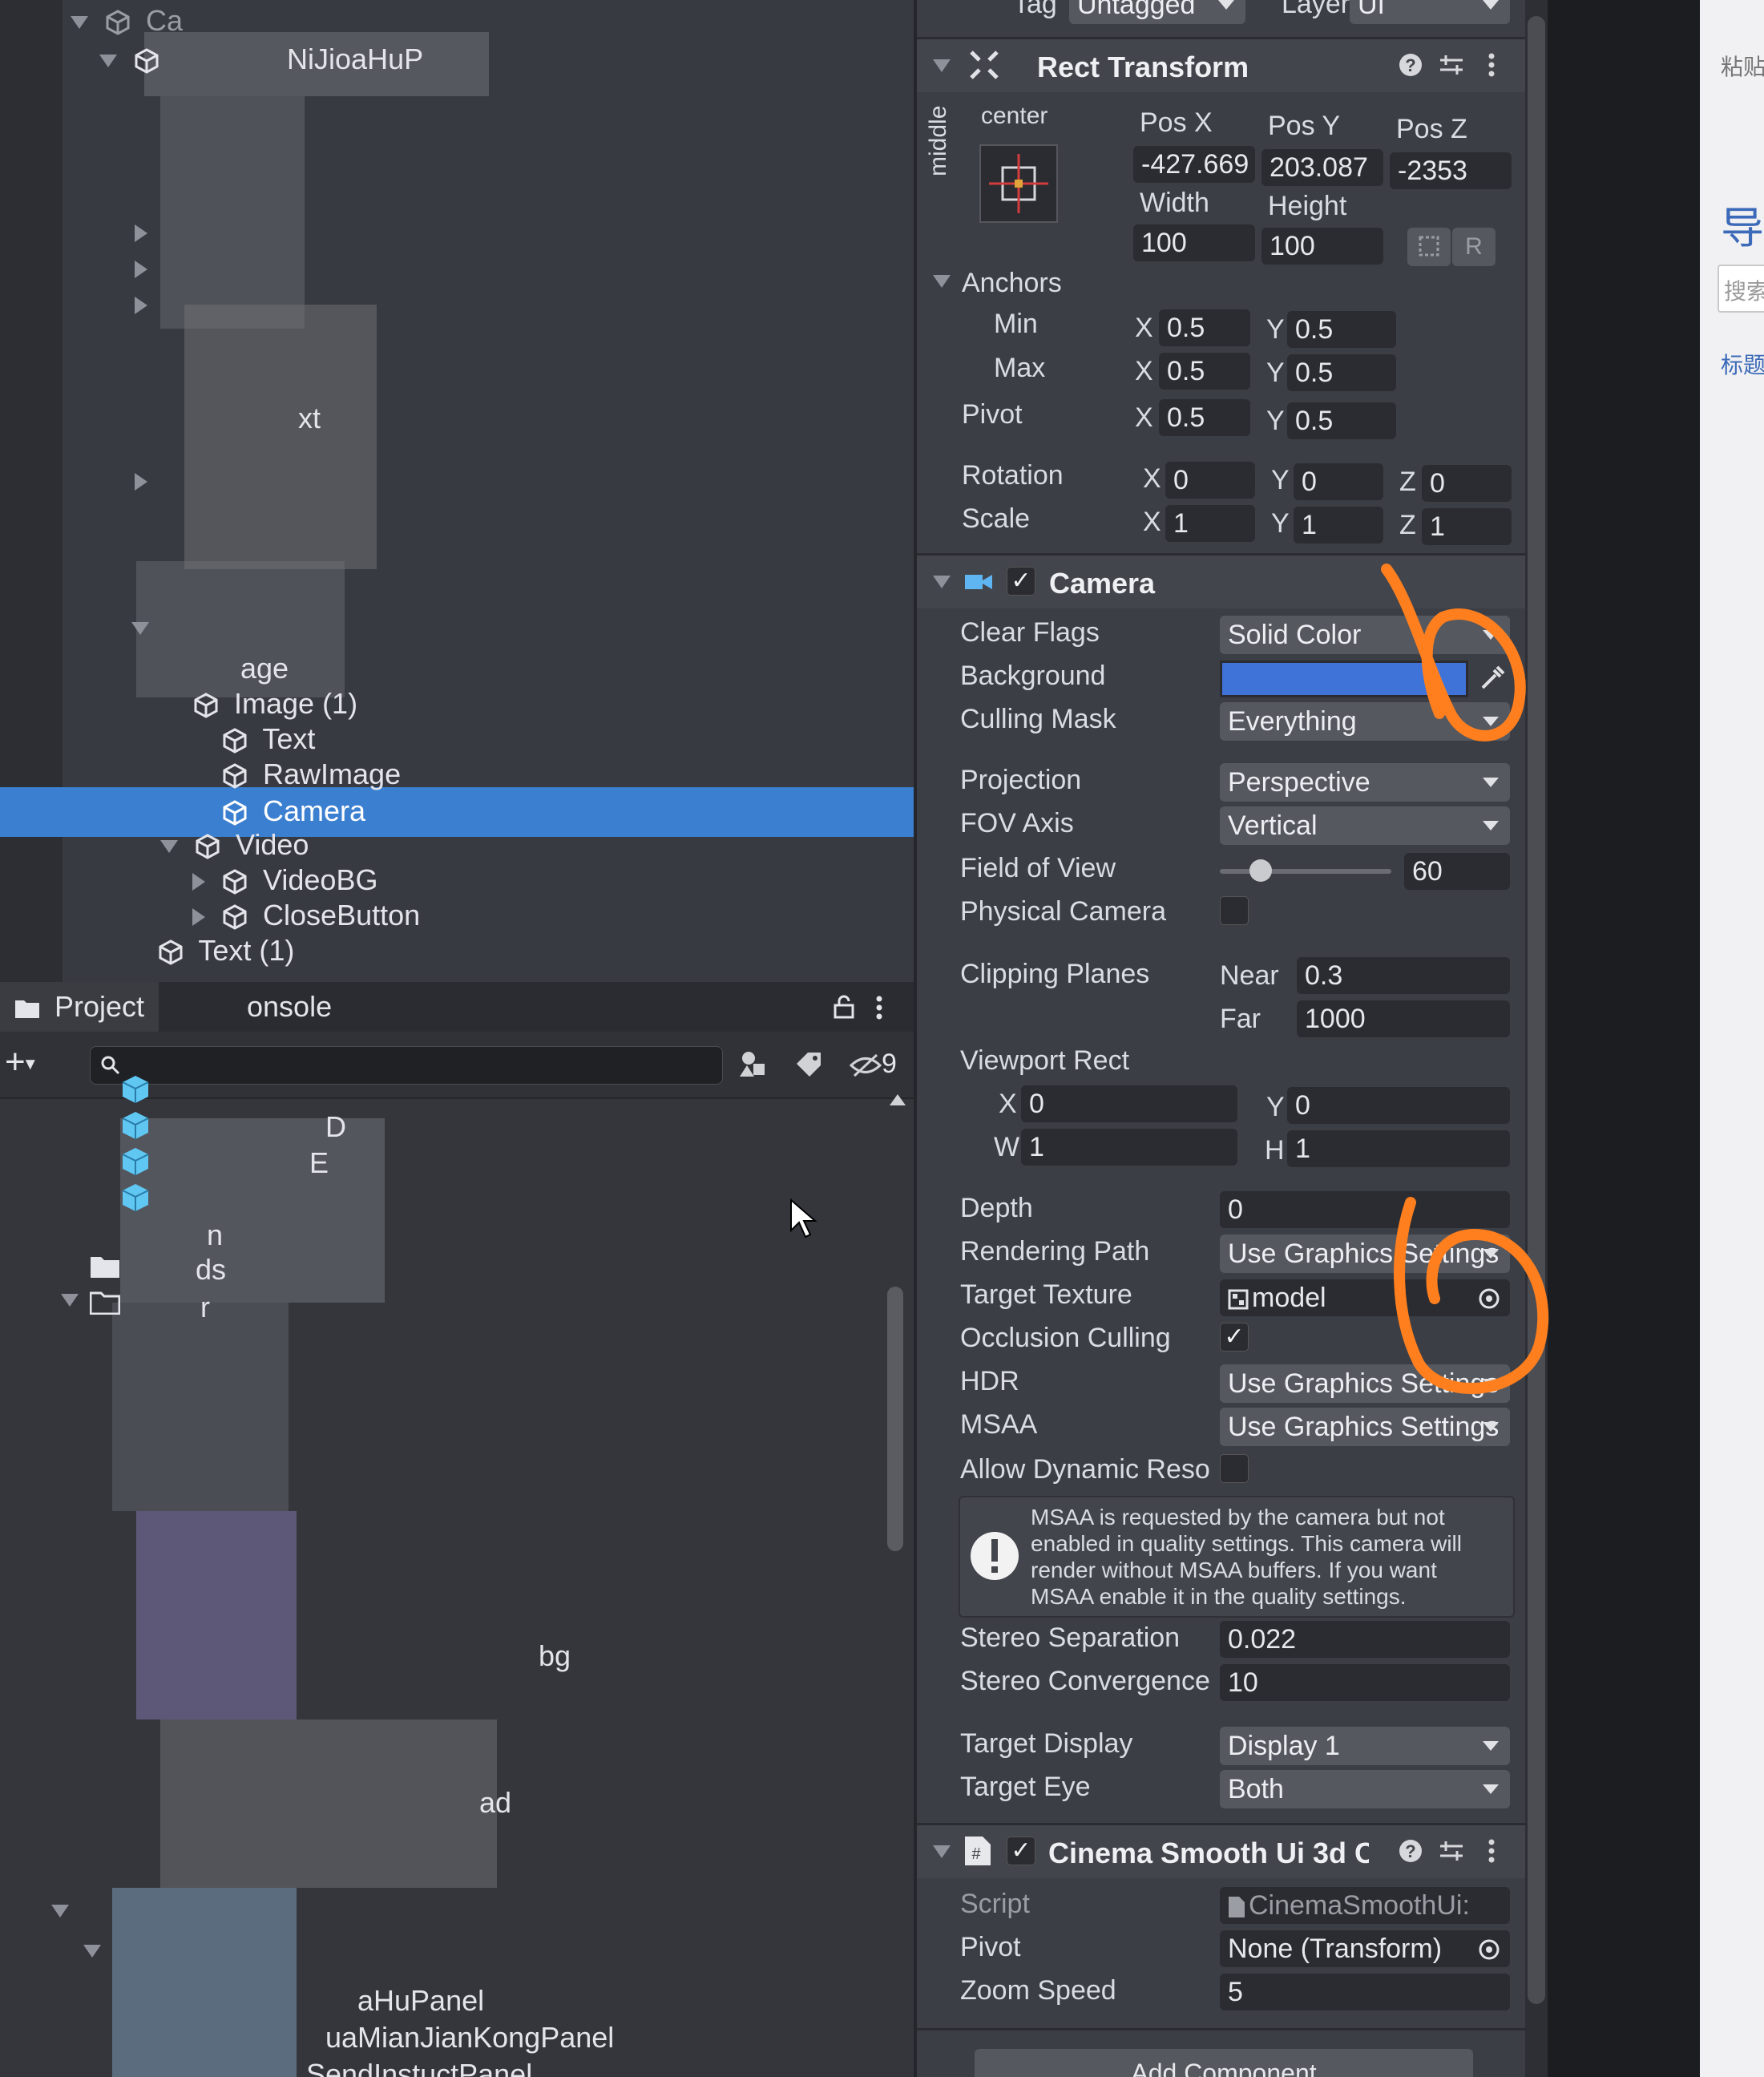 The height and width of the screenshot is (2077, 1764). I want to click on hierarchy-item-top: Ca, so click(127, 21).